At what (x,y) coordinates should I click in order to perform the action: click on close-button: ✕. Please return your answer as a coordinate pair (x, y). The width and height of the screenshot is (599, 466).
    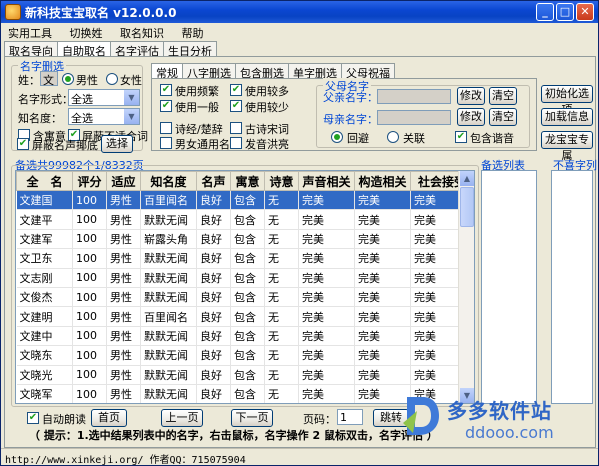
    Looking at the image, I should click on (585, 12).